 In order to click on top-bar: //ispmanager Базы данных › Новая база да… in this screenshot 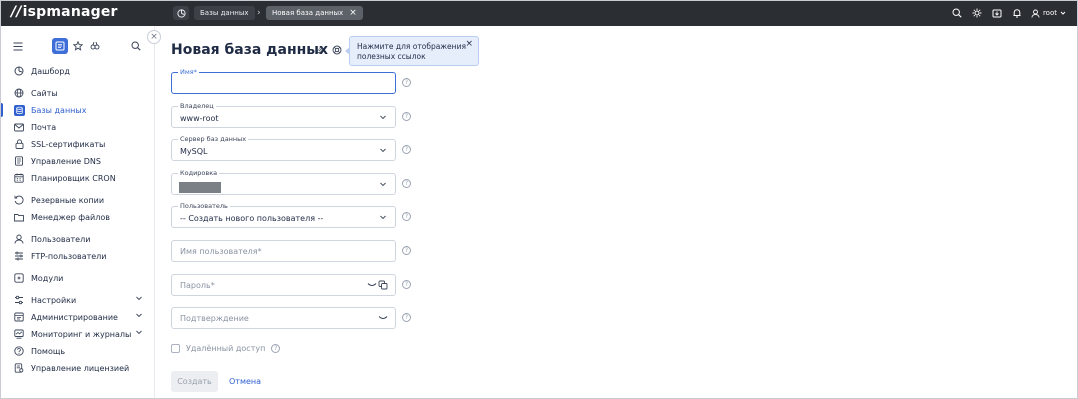, I will do `click(539, 13)`.